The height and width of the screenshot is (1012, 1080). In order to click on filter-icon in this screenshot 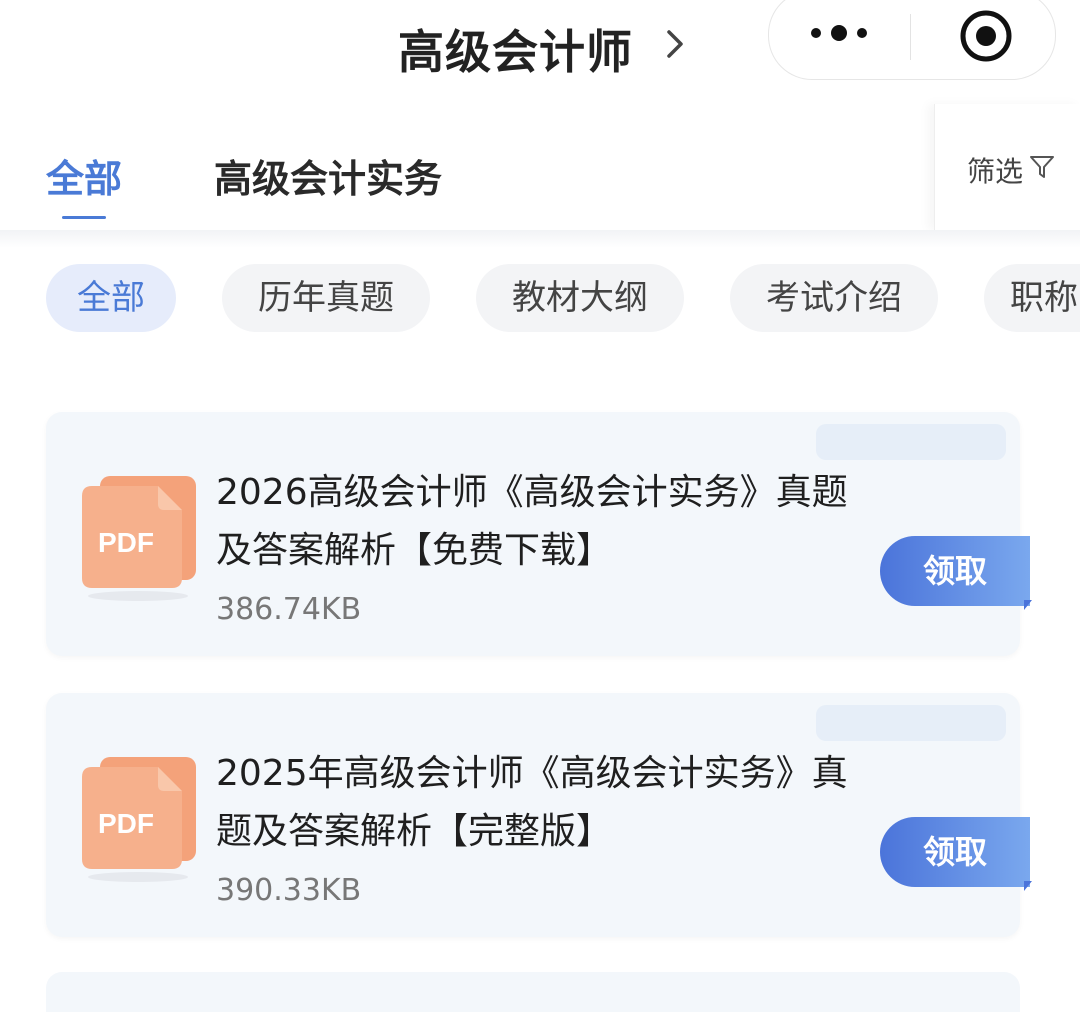, I will do `click(1042, 167)`.